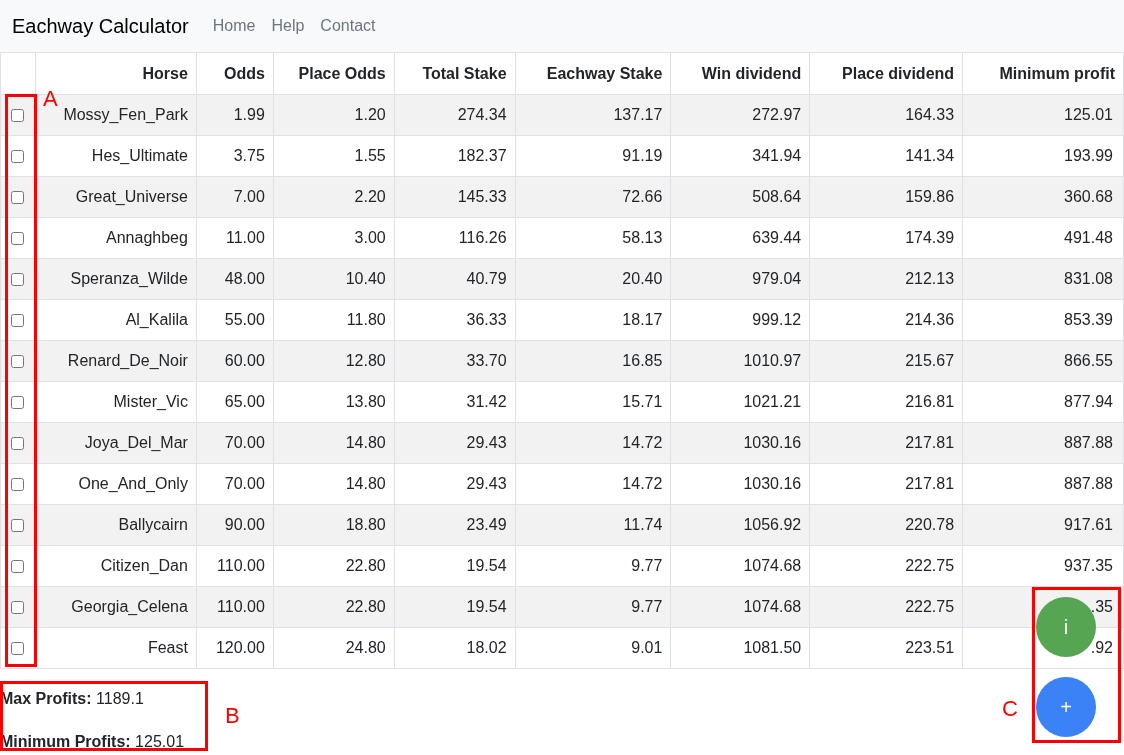 This screenshot has width=1124, height=755. I want to click on table-cell: 91.19, so click(642, 155).